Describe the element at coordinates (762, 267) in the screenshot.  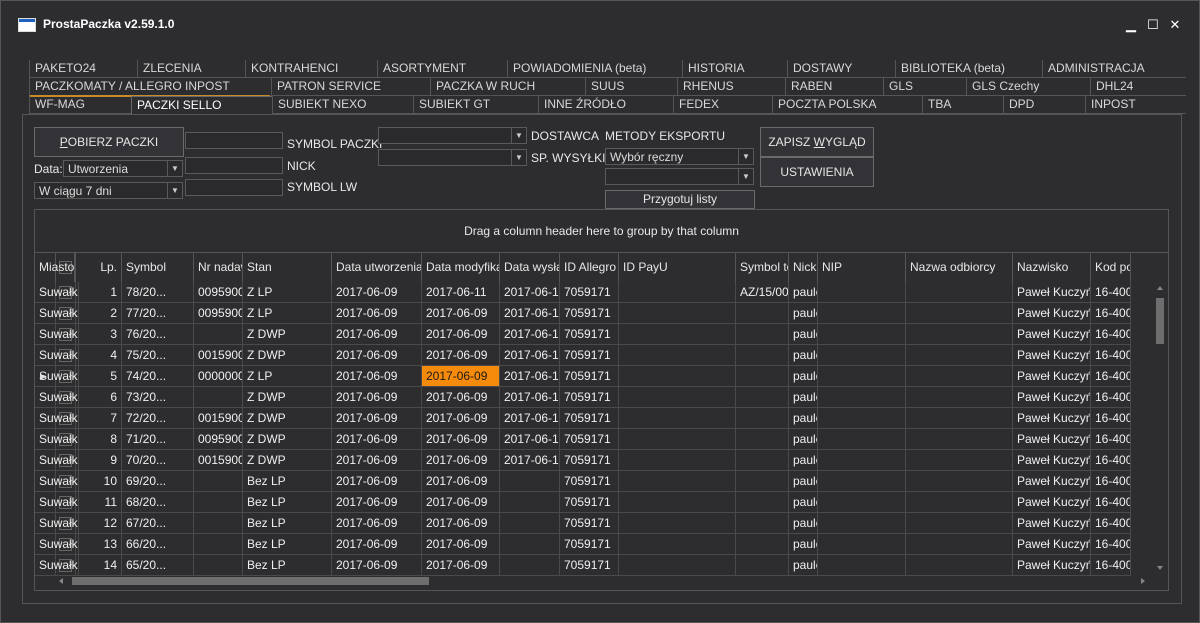
I see `column-header-symbol-tow: Symbol tow` at that location.